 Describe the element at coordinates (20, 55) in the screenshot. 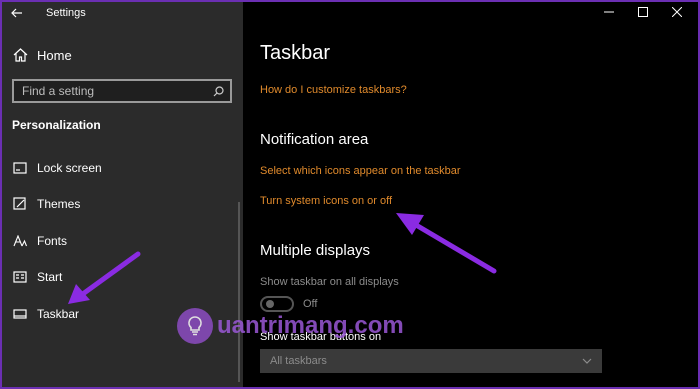

I see `home-icon` at that location.